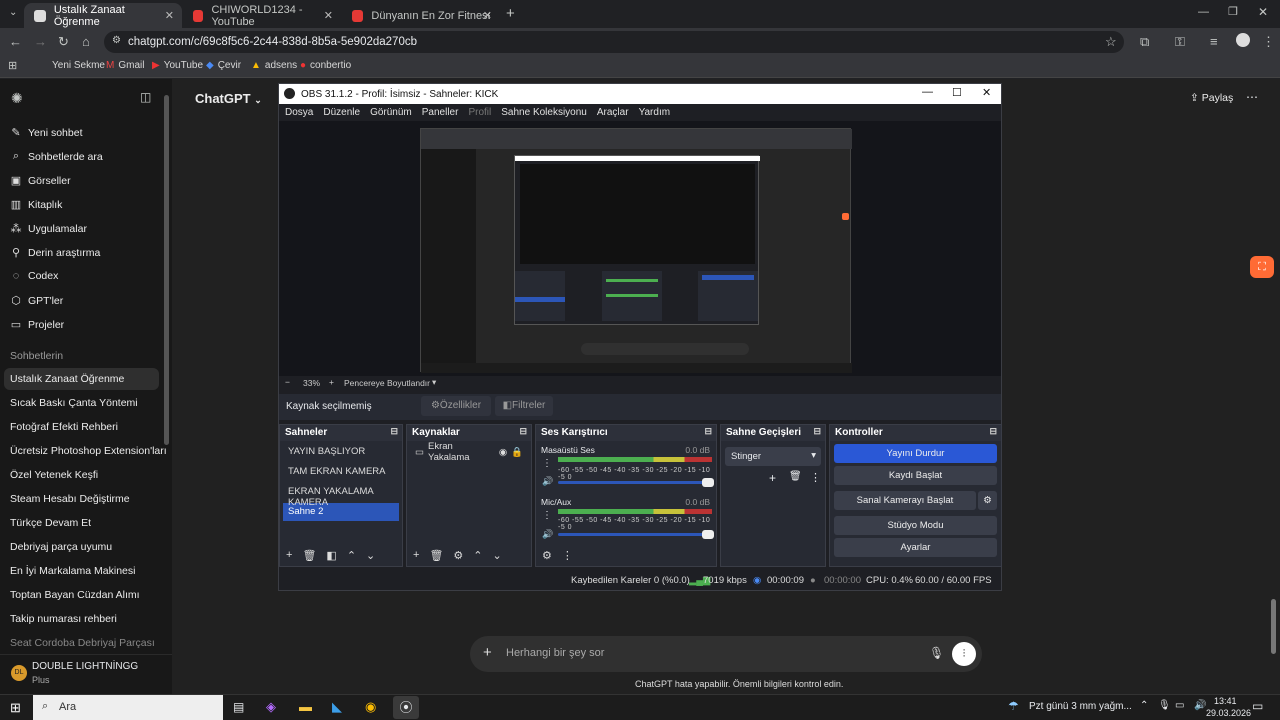 Image resolution: width=1280 pixels, height=720 pixels. Describe the element at coordinates (36, 301) in the screenshot. I see `nav-gpts: ⬡ GPT'ler` at that location.